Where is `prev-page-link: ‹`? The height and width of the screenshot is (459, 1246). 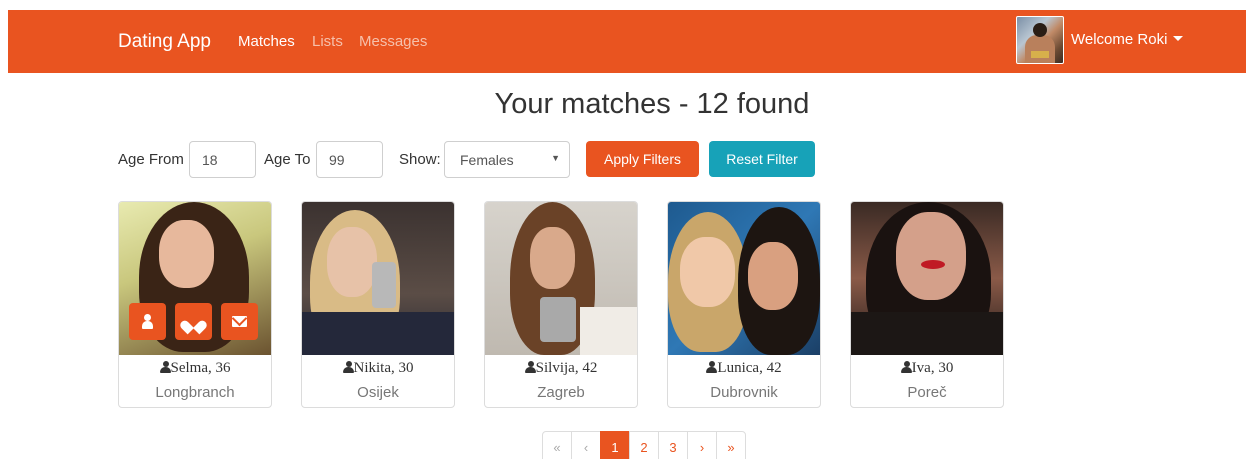
prev-page-link: ‹ is located at coordinates (586, 445).